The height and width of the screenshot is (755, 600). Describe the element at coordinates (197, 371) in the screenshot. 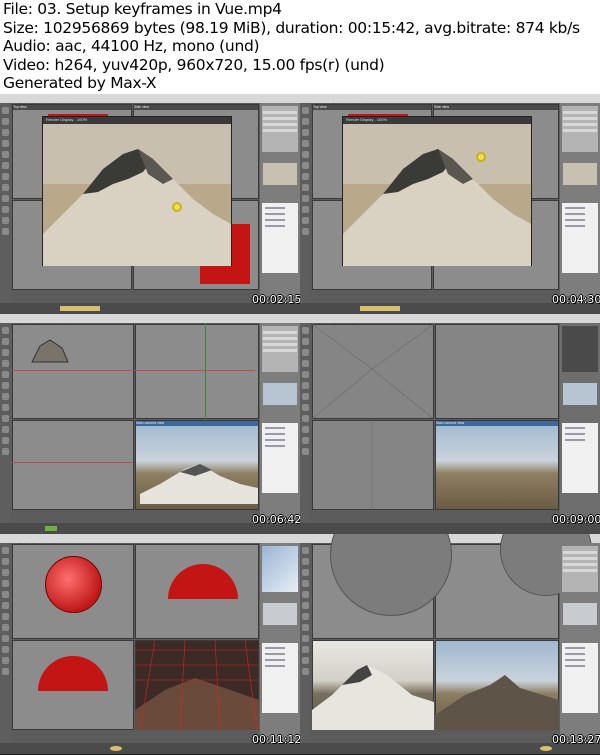

I see `side-view` at that location.